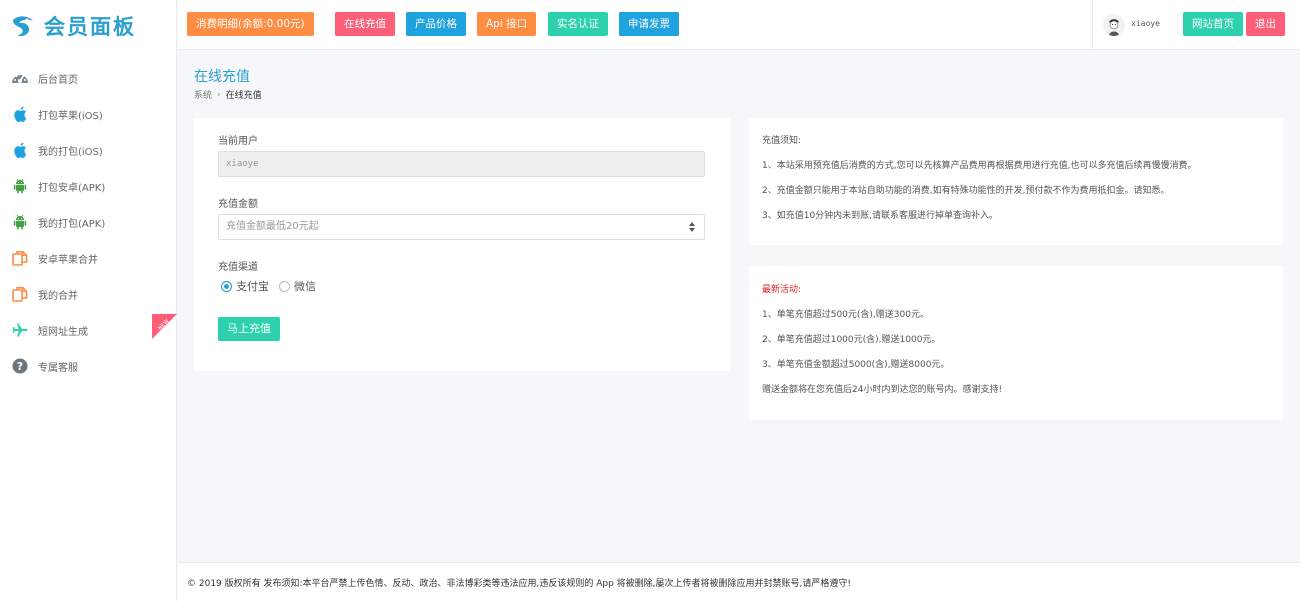  Describe the element at coordinates (58, 80) in the screenshot. I see `sidebar-item-label: 后台首页` at that location.